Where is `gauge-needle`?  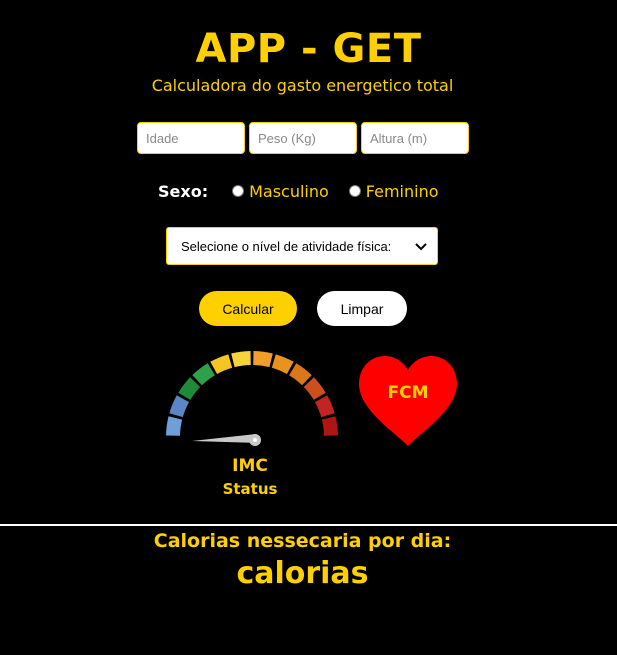 gauge-needle is located at coordinates (226, 440).